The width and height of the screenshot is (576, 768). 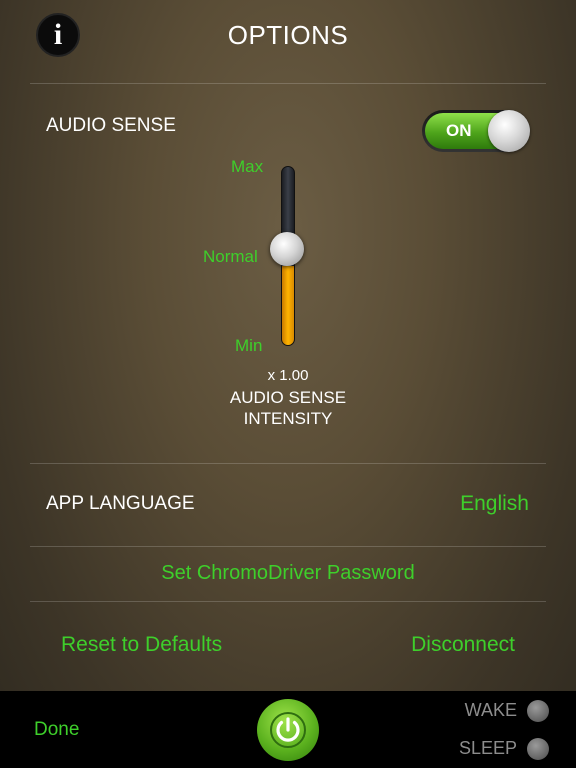 I want to click on power-button, so click(x=288, y=730).